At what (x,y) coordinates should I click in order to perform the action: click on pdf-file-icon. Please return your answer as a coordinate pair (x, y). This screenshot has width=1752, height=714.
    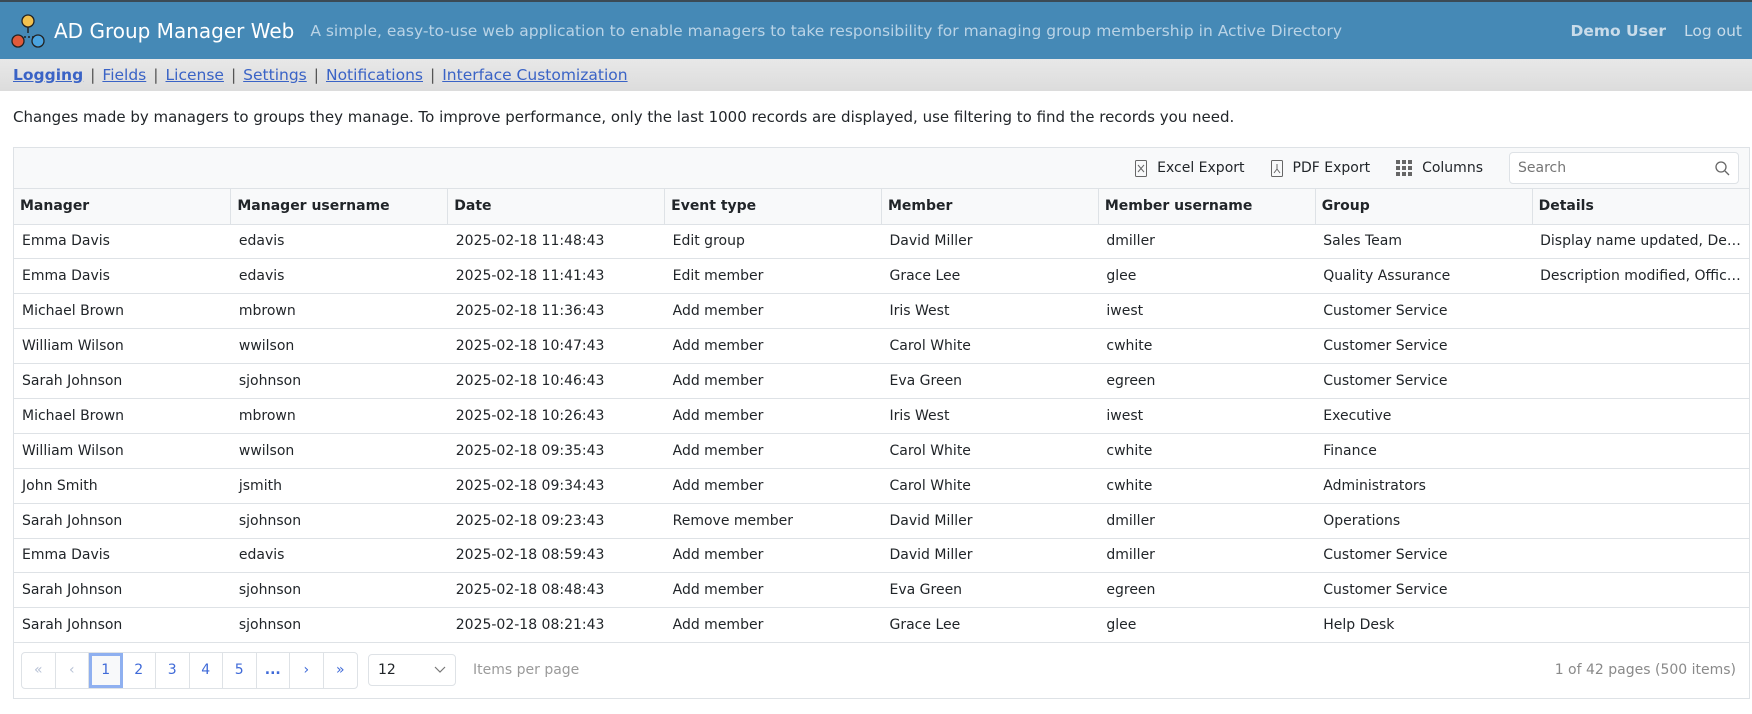
    Looking at the image, I should click on (1276, 168).